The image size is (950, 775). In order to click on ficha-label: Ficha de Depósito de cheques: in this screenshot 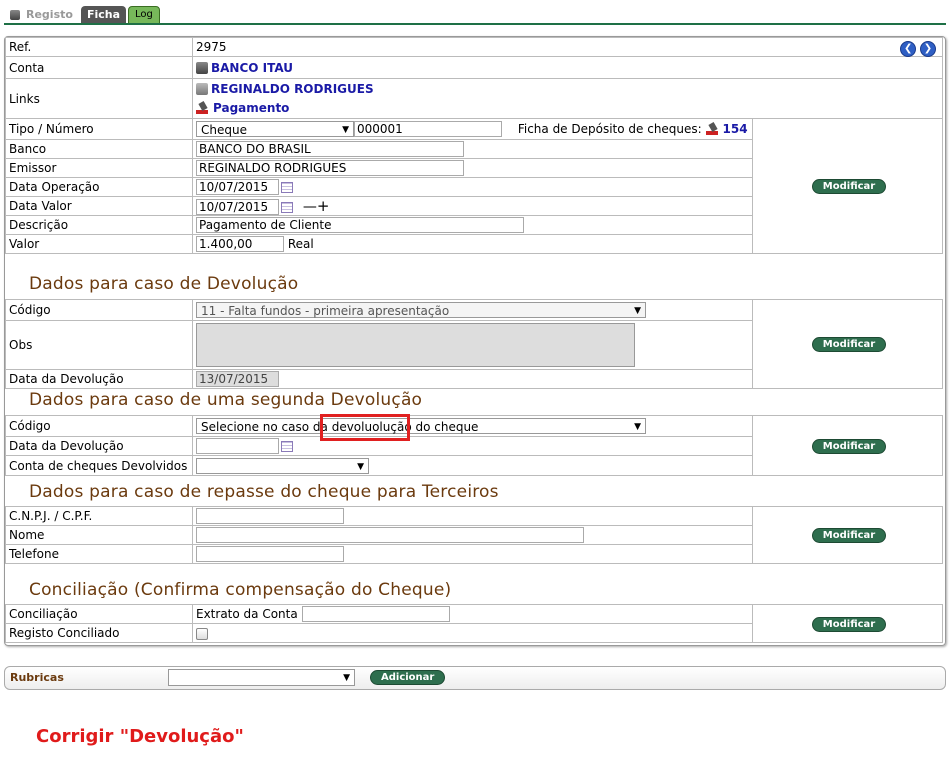, I will do `click(609, 128)`.